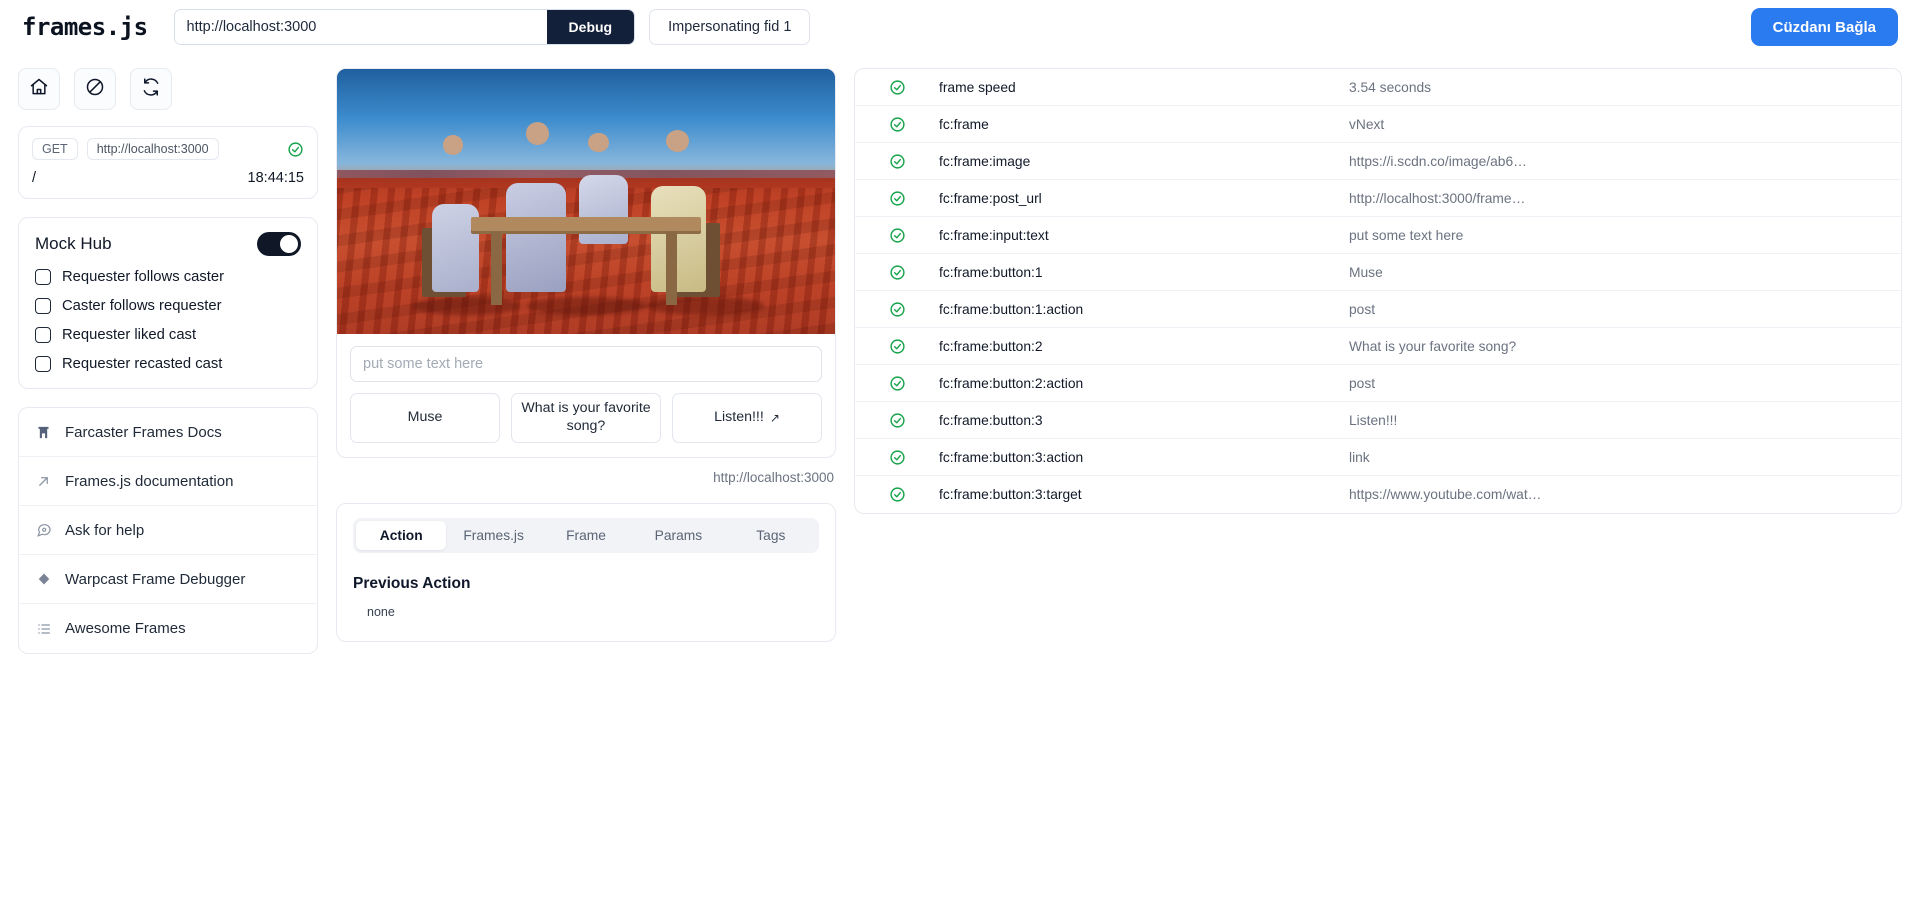 The image size is (1920, 916). Describe the element at coordinates (678, 535) in the screenshot. I see `tab-params: Params` at that location.